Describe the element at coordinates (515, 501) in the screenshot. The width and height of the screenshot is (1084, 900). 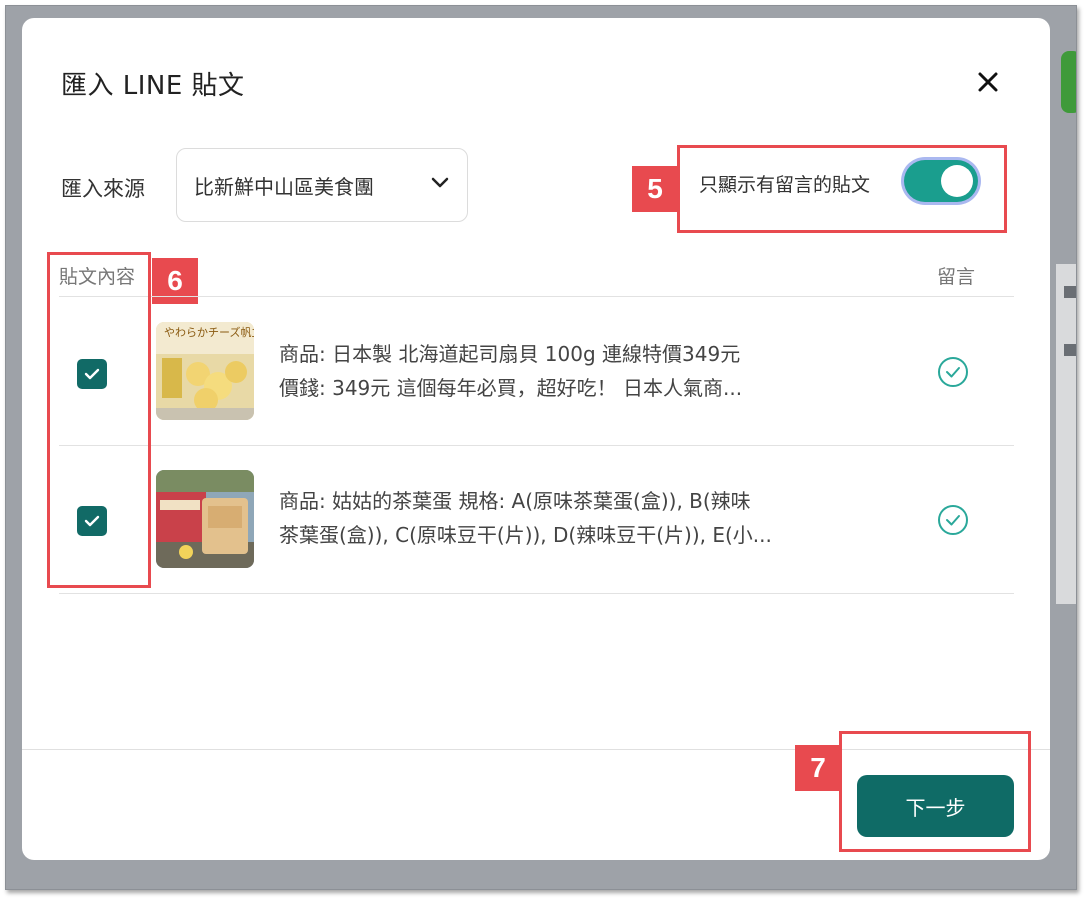
I see `post-text-line1: 商品: 姑姑的茶葉蛋 規格: A(原味茶葉蛋(盒)), B(辣味` at that location.